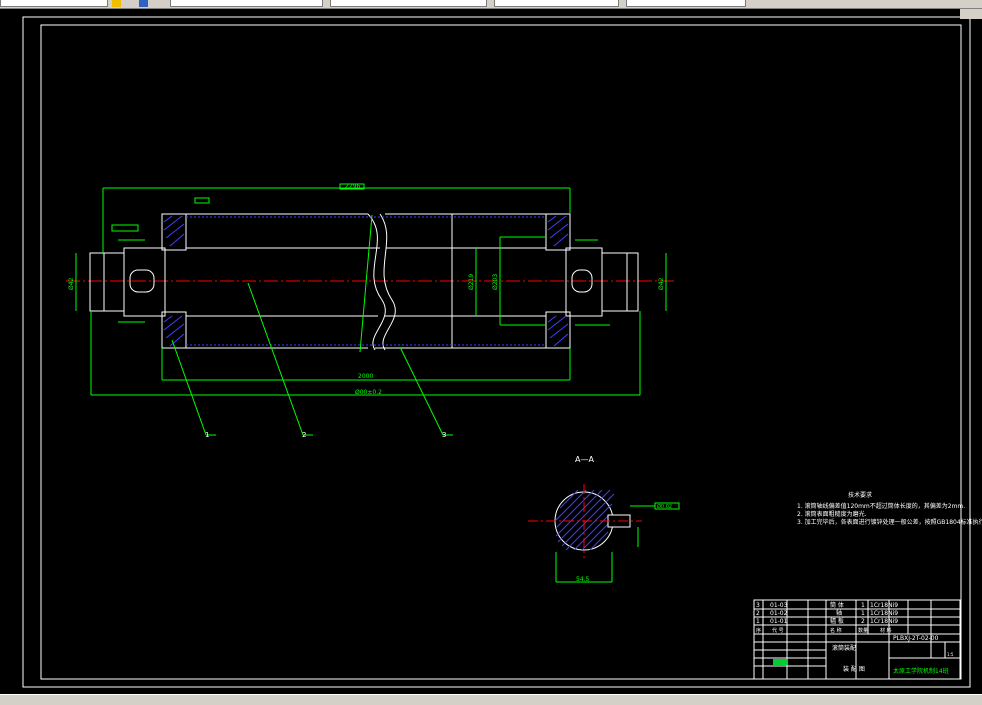 The height and width of the screenshot is (705, 982). Describe the element at coordinates (837, 605) in the screenshot. I see `bom-row-1-name: 筒 体` at that location.